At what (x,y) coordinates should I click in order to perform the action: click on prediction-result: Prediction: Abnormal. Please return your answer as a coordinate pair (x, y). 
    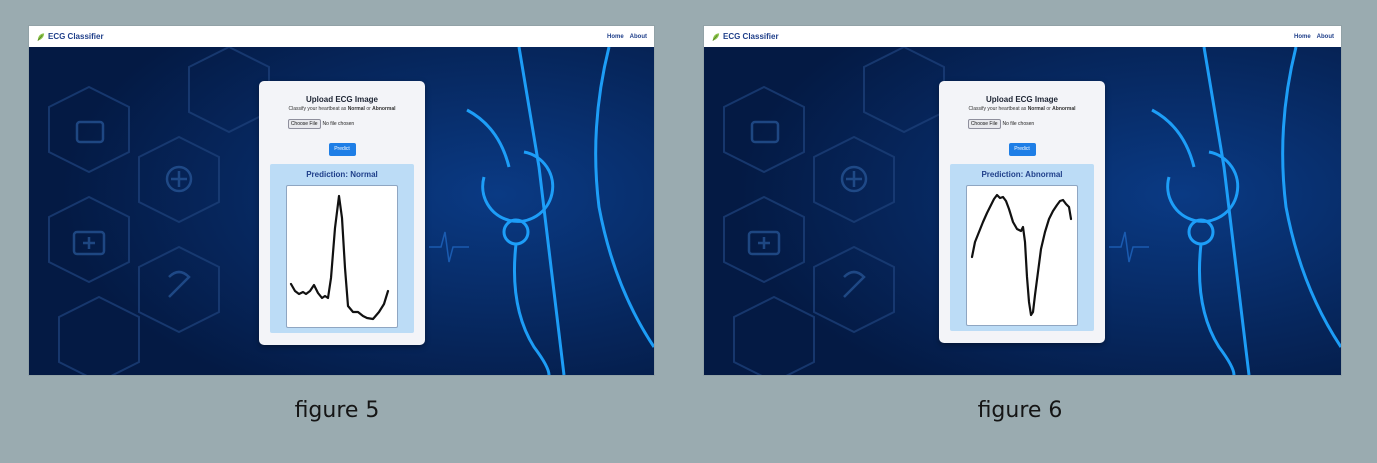
    Looking at the image, I should click on (1022, 247).